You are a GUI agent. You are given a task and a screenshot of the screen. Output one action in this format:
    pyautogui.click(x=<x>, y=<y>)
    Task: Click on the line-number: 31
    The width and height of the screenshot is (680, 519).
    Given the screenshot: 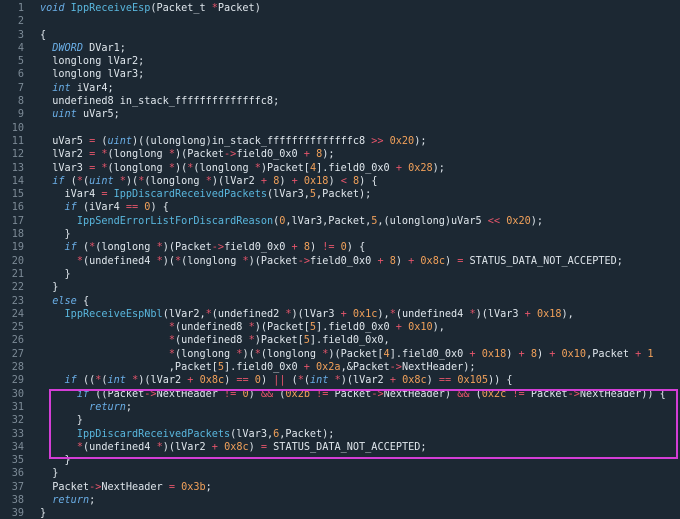 What is the action you would take?
    pyautogui.click(x=17, y=407)
    